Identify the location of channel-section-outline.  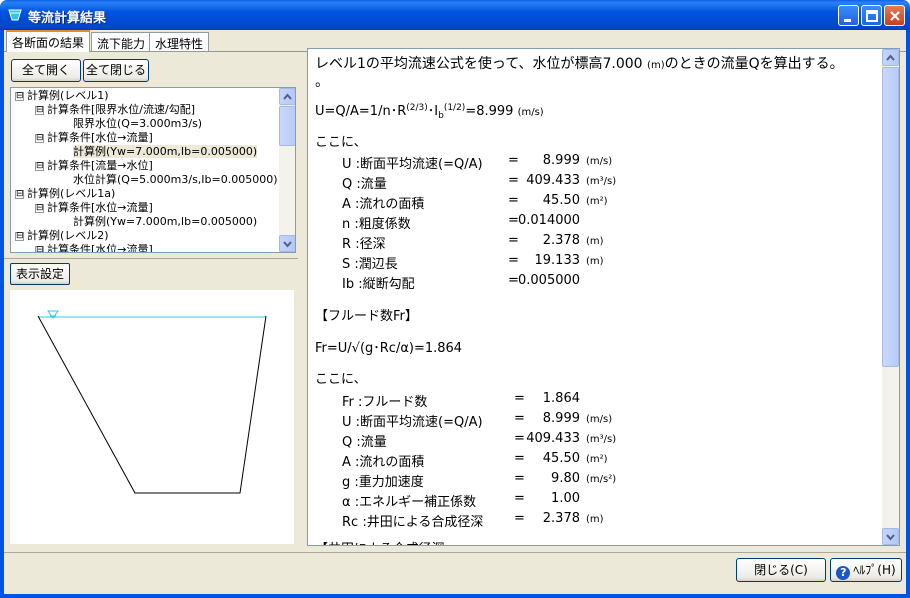
(152, 404).